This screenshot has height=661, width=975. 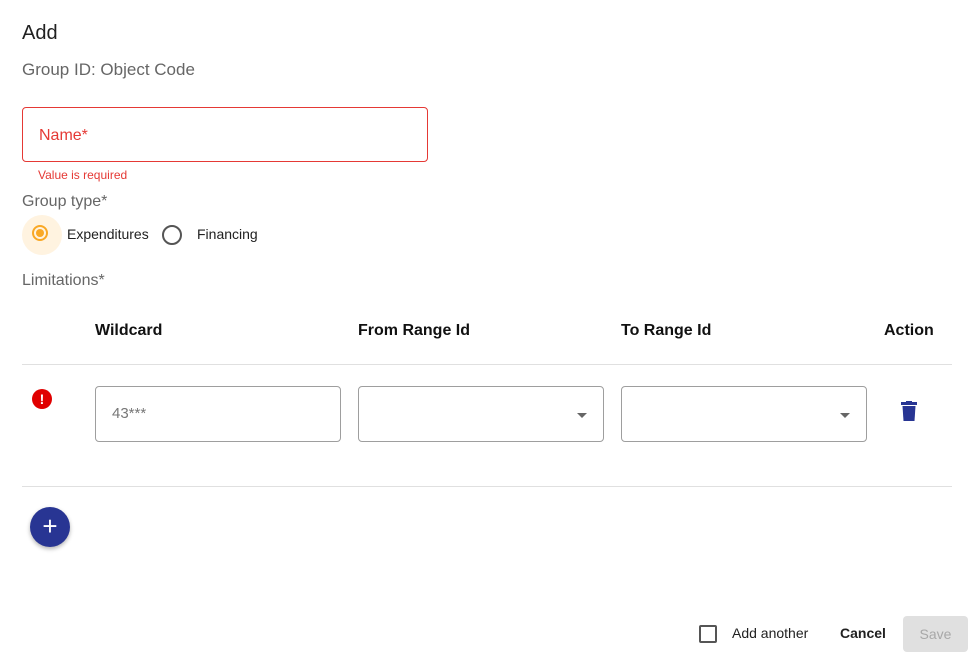 I want to click on from-range-select, so click(x=481, y=414).